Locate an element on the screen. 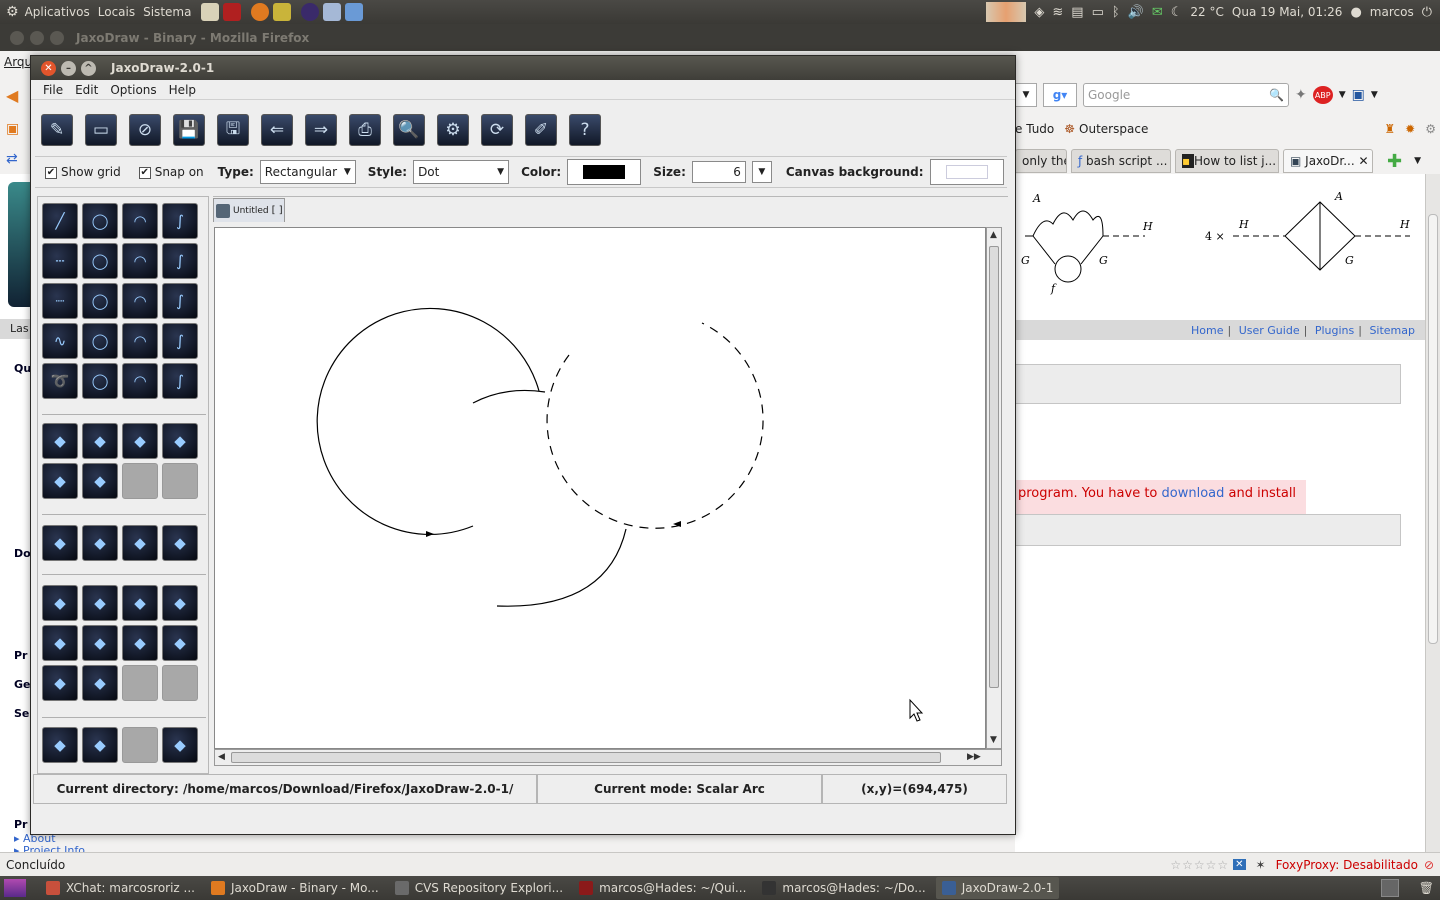 The height and width of the screenshot is (900, 1440). proxy-icon: ⊘ is located at coordinates (1429, 865).